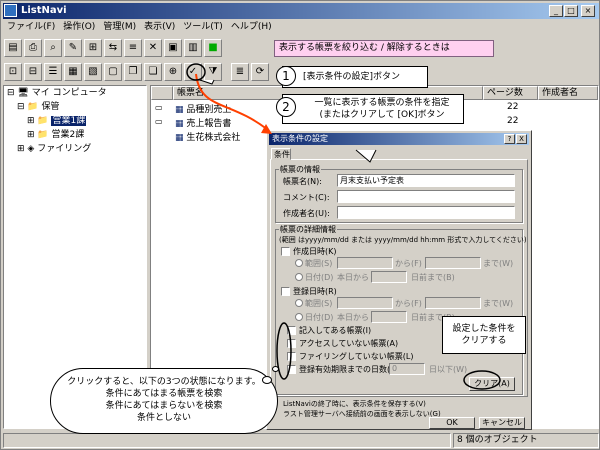 This screenshot has width=600, height=450. What do you see at coordinates (281, 154) in the screenshot?
I see `tab-conditions: 条件` at bounding box center [281, 154].